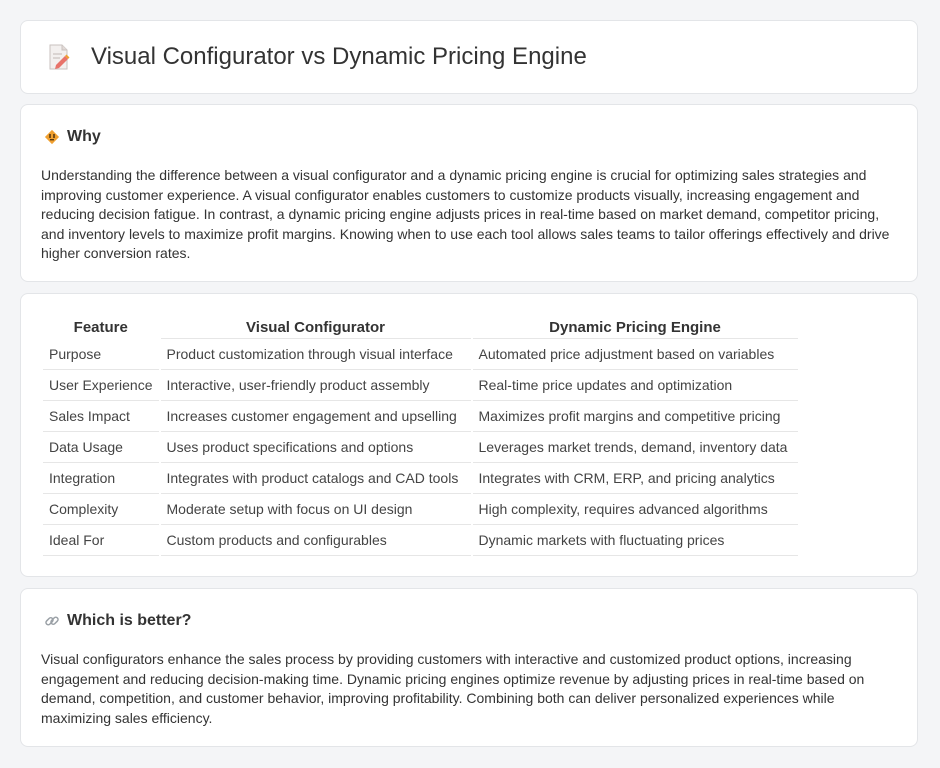 This screenshot has height=768, width=940. Describe the element at coordinates (315, 509) in the screenshot. I see `row-visual: Moderate setup with focus on UI design` at that location.